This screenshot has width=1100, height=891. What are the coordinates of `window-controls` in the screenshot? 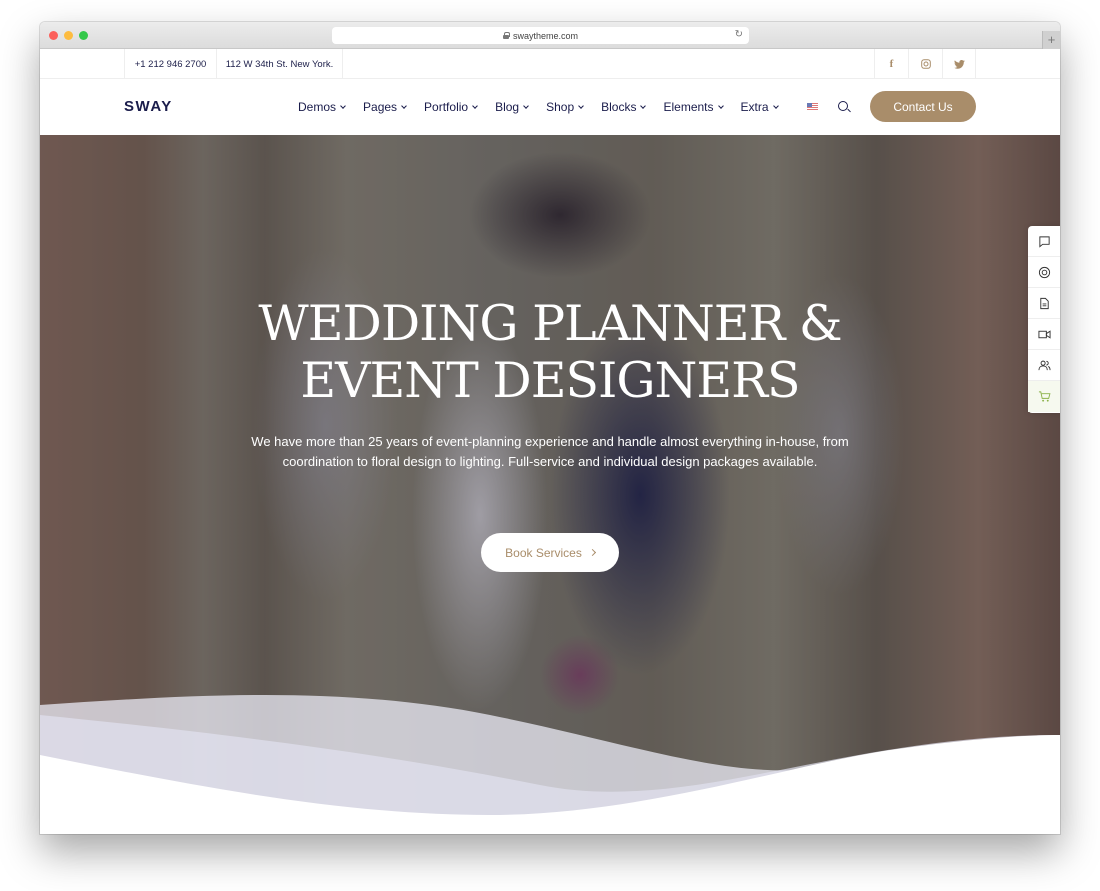 It's located at (68, 35).